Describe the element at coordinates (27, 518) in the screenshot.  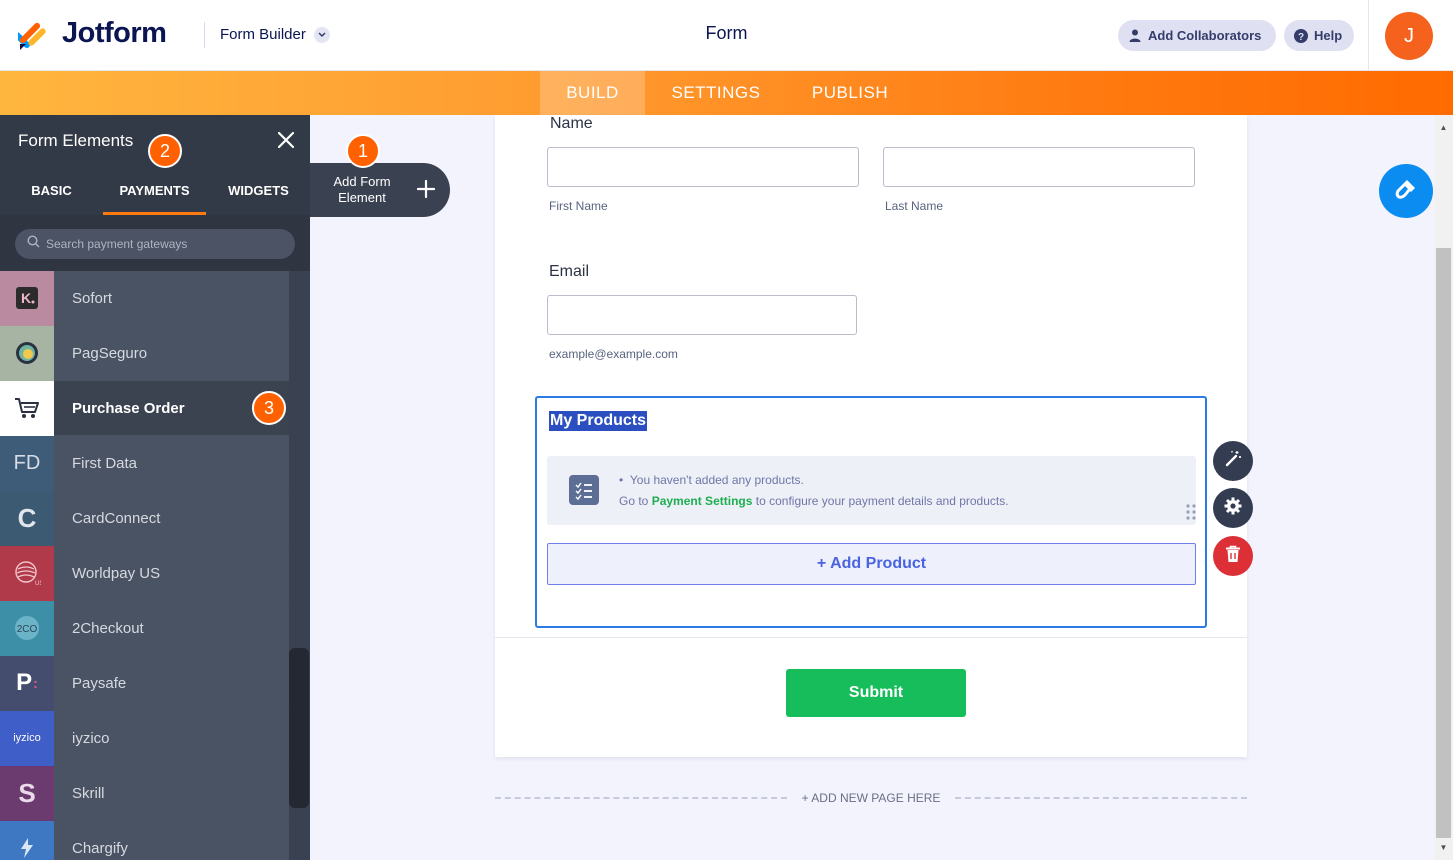
I see `cardconnect-icon: C` at that location.